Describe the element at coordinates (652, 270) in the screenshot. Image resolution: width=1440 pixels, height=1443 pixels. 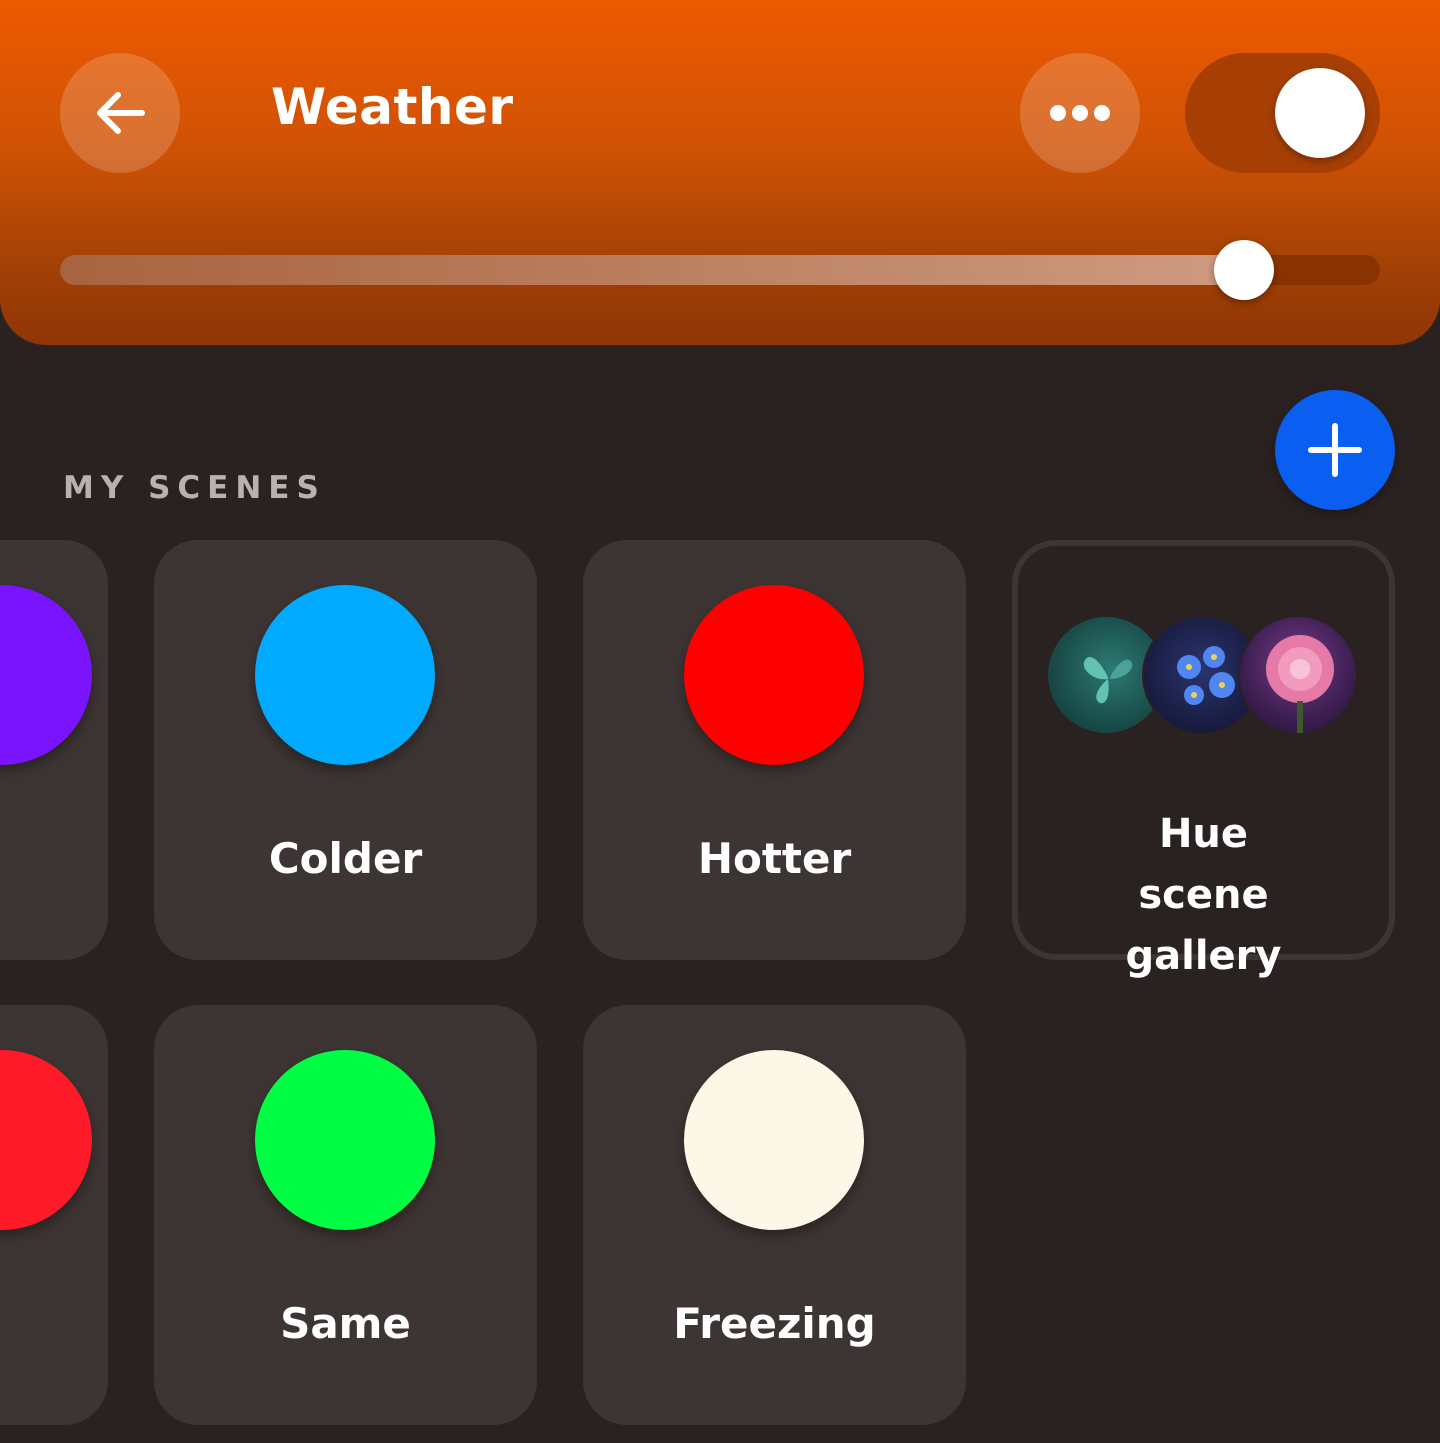
I see `brightness-fill` at that location.